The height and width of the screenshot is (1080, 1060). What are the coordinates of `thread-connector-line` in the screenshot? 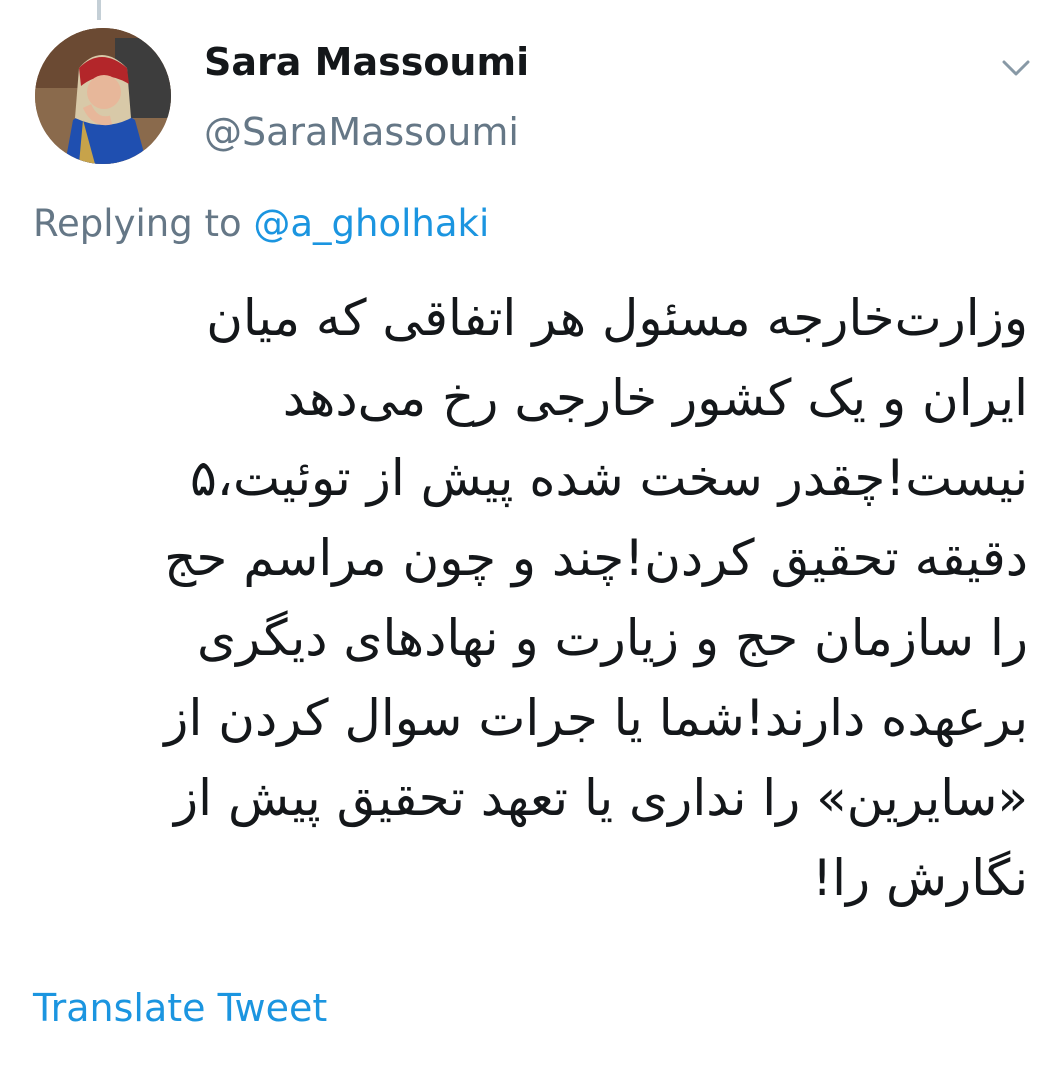 It's located at (99, 10).